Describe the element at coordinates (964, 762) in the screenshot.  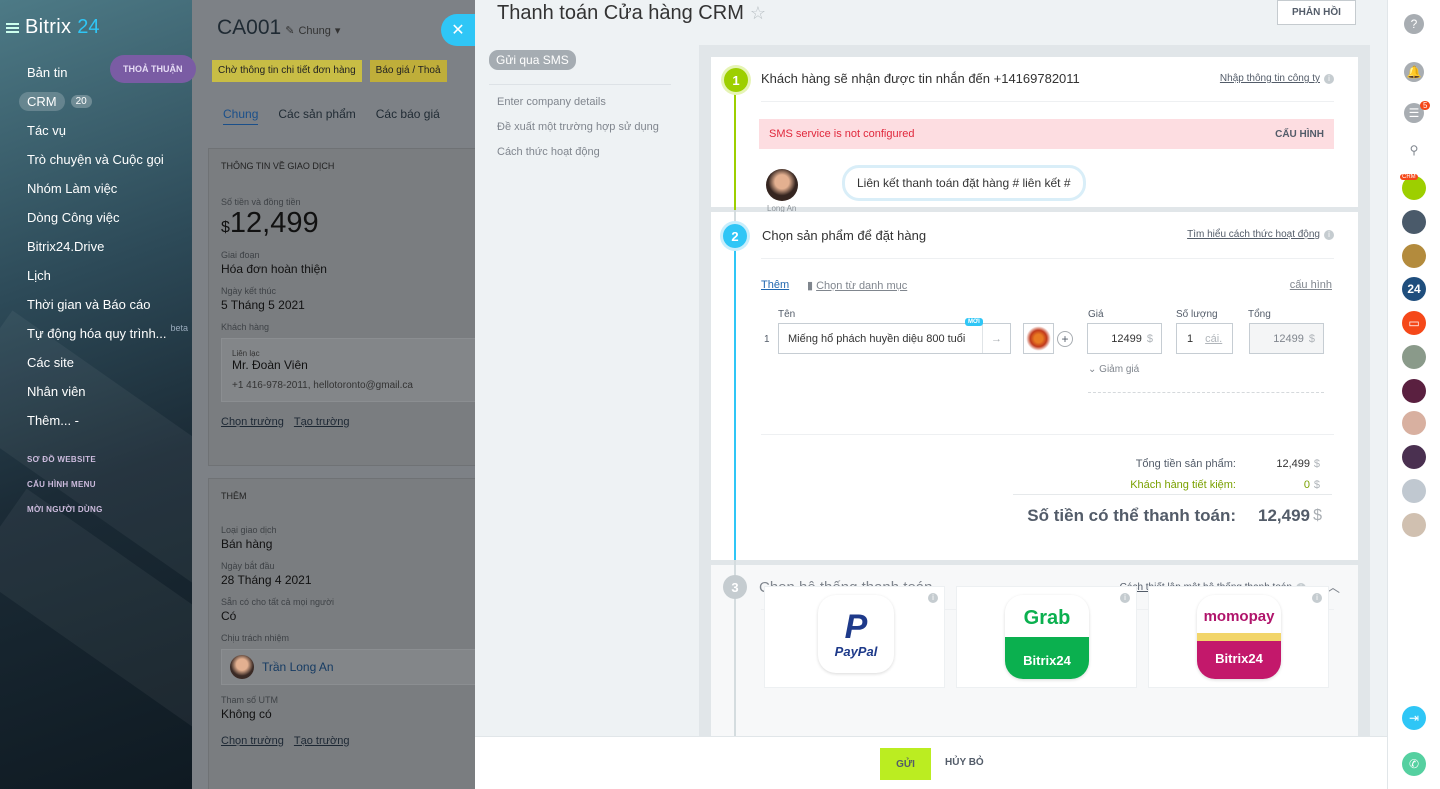
I see `cancel-button: HỦY BỎ` at that location.